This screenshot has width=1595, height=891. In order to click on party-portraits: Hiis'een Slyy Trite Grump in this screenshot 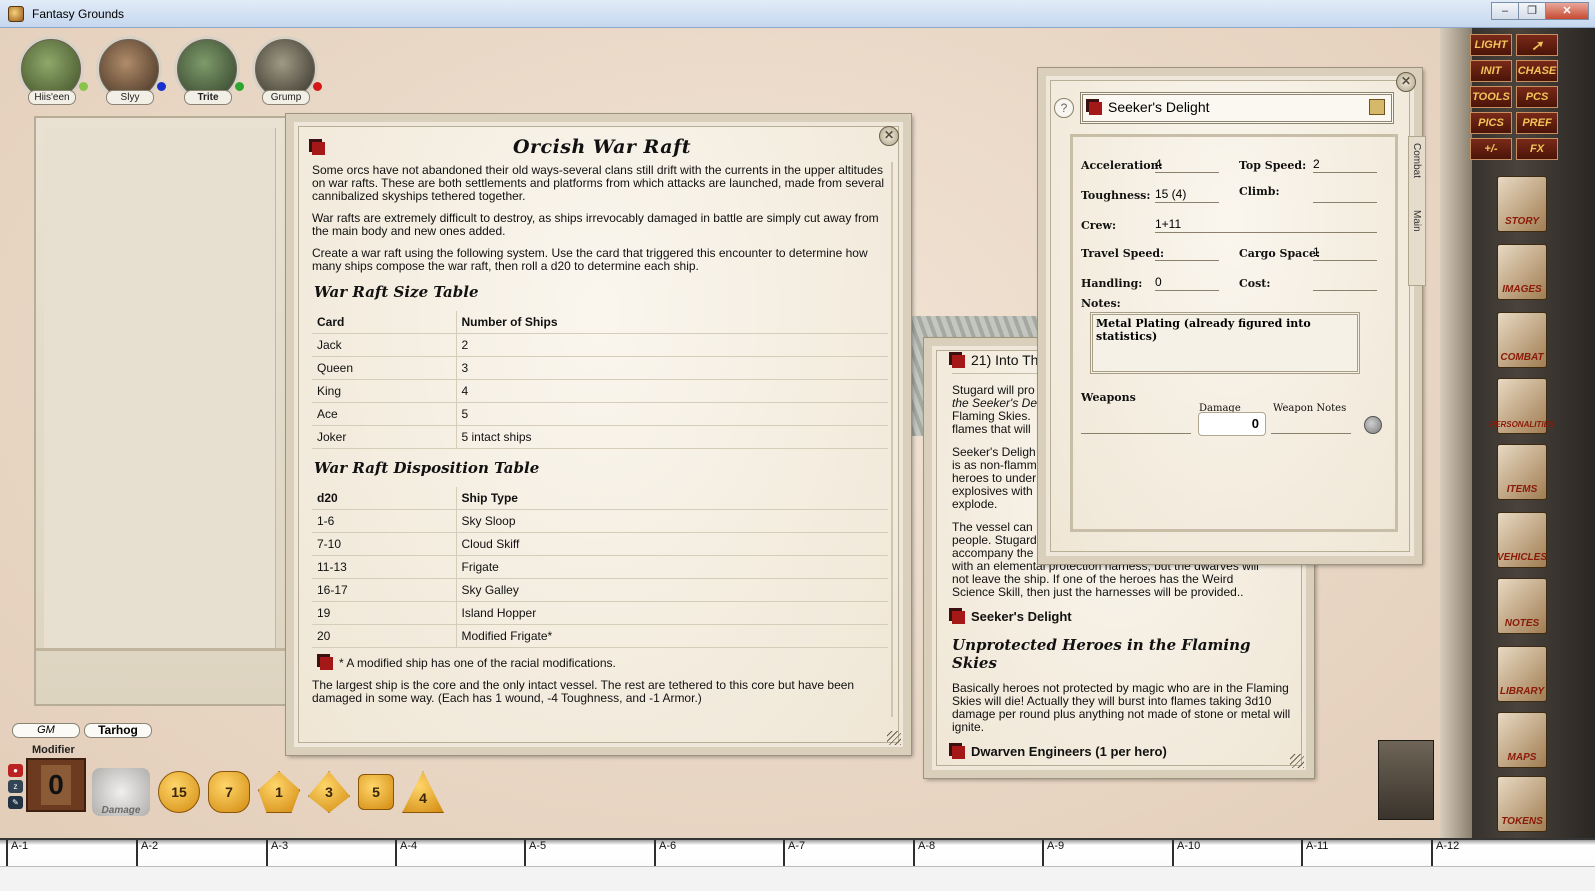, I will do `click(174, 71)`.